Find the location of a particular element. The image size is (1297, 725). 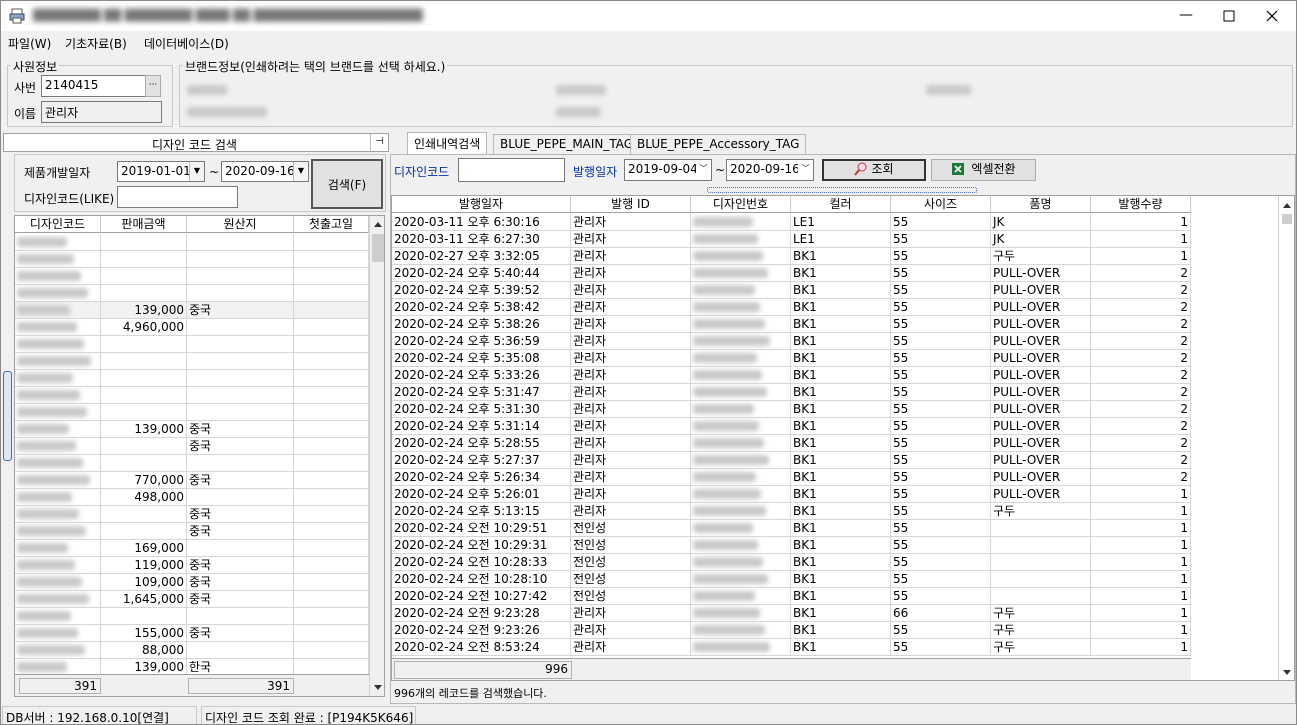

issue-date-cell: 2020-02-24 오후 5:31:30 is located at coordinates (481, 409).